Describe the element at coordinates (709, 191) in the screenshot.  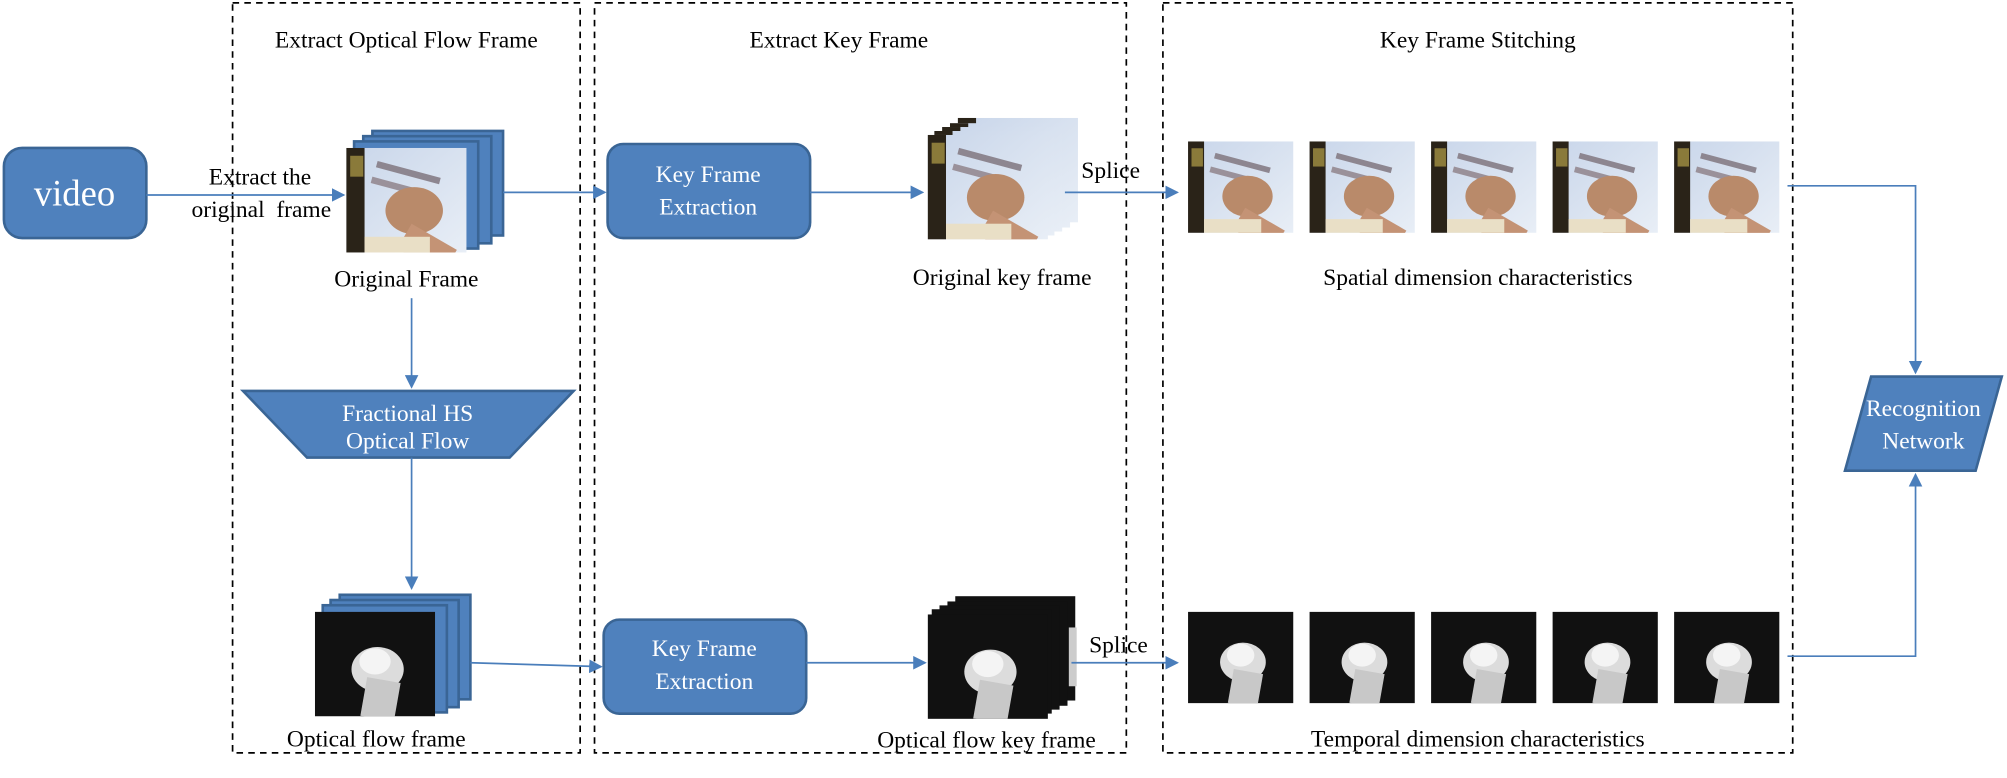
I see `key-frame-extraction-top` at that location.